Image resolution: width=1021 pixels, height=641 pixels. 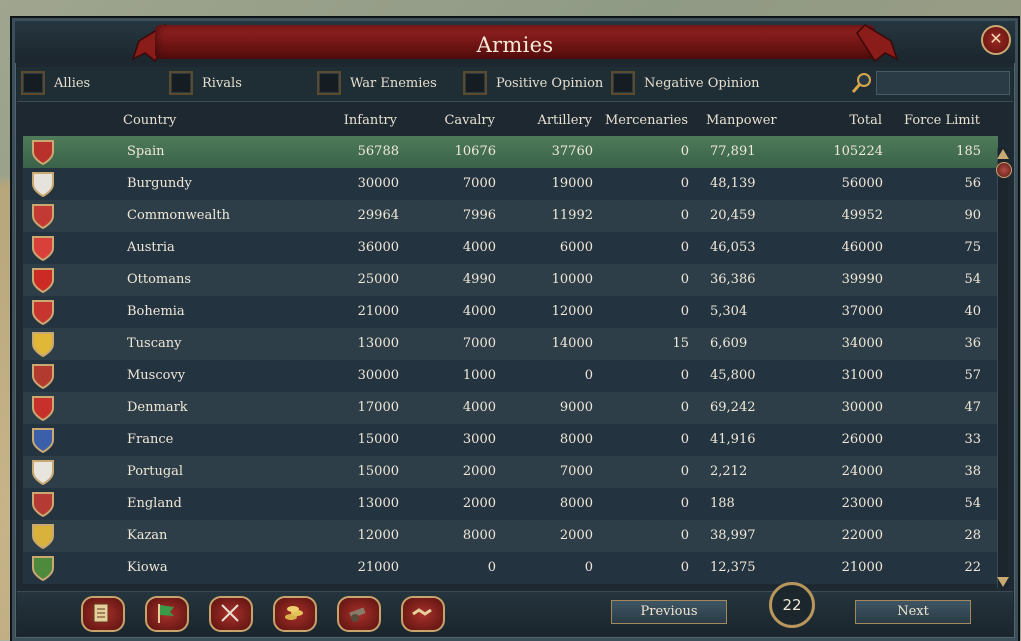 I want to click on flag-icon, so click(x=166, y=613).